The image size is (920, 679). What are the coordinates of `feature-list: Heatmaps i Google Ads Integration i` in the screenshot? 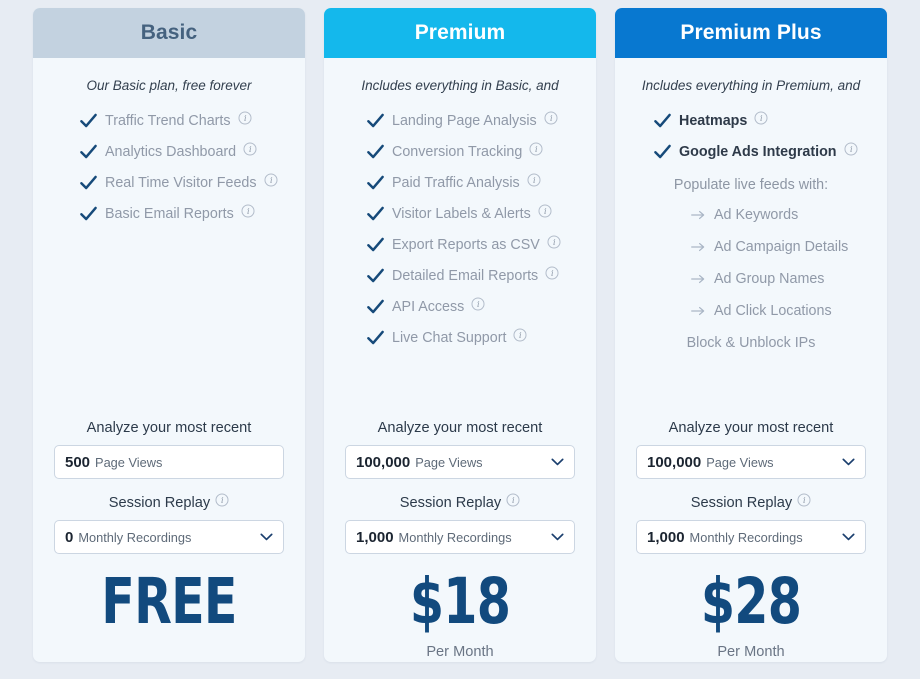 It's located at (751, 132).